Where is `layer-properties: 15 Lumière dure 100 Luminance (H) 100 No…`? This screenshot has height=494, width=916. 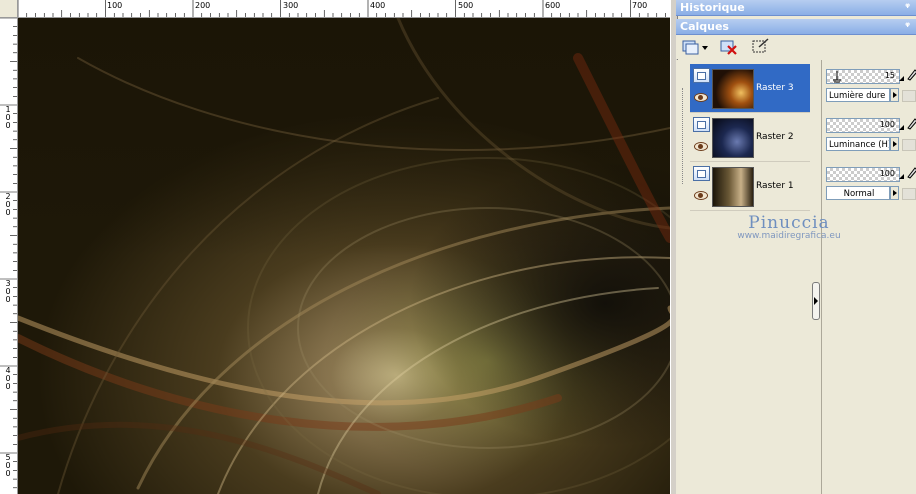
layer-properties: 15 Lumière dure 100 Luminance (H) 100 No… is located at coordinates (868, 277).